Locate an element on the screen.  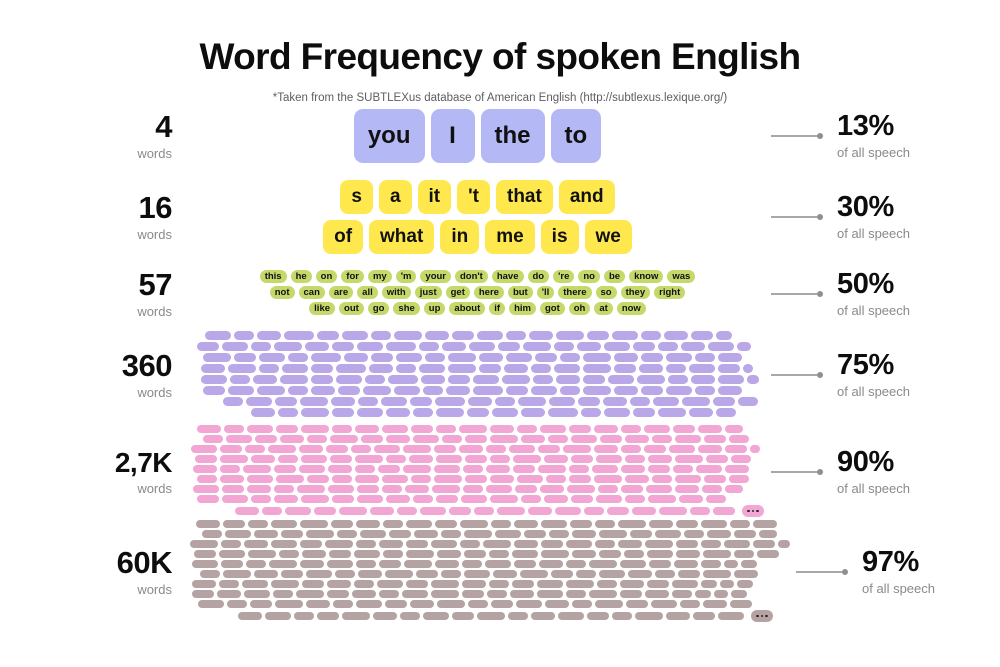
word-chip: him is located at coordinates (522, 308).